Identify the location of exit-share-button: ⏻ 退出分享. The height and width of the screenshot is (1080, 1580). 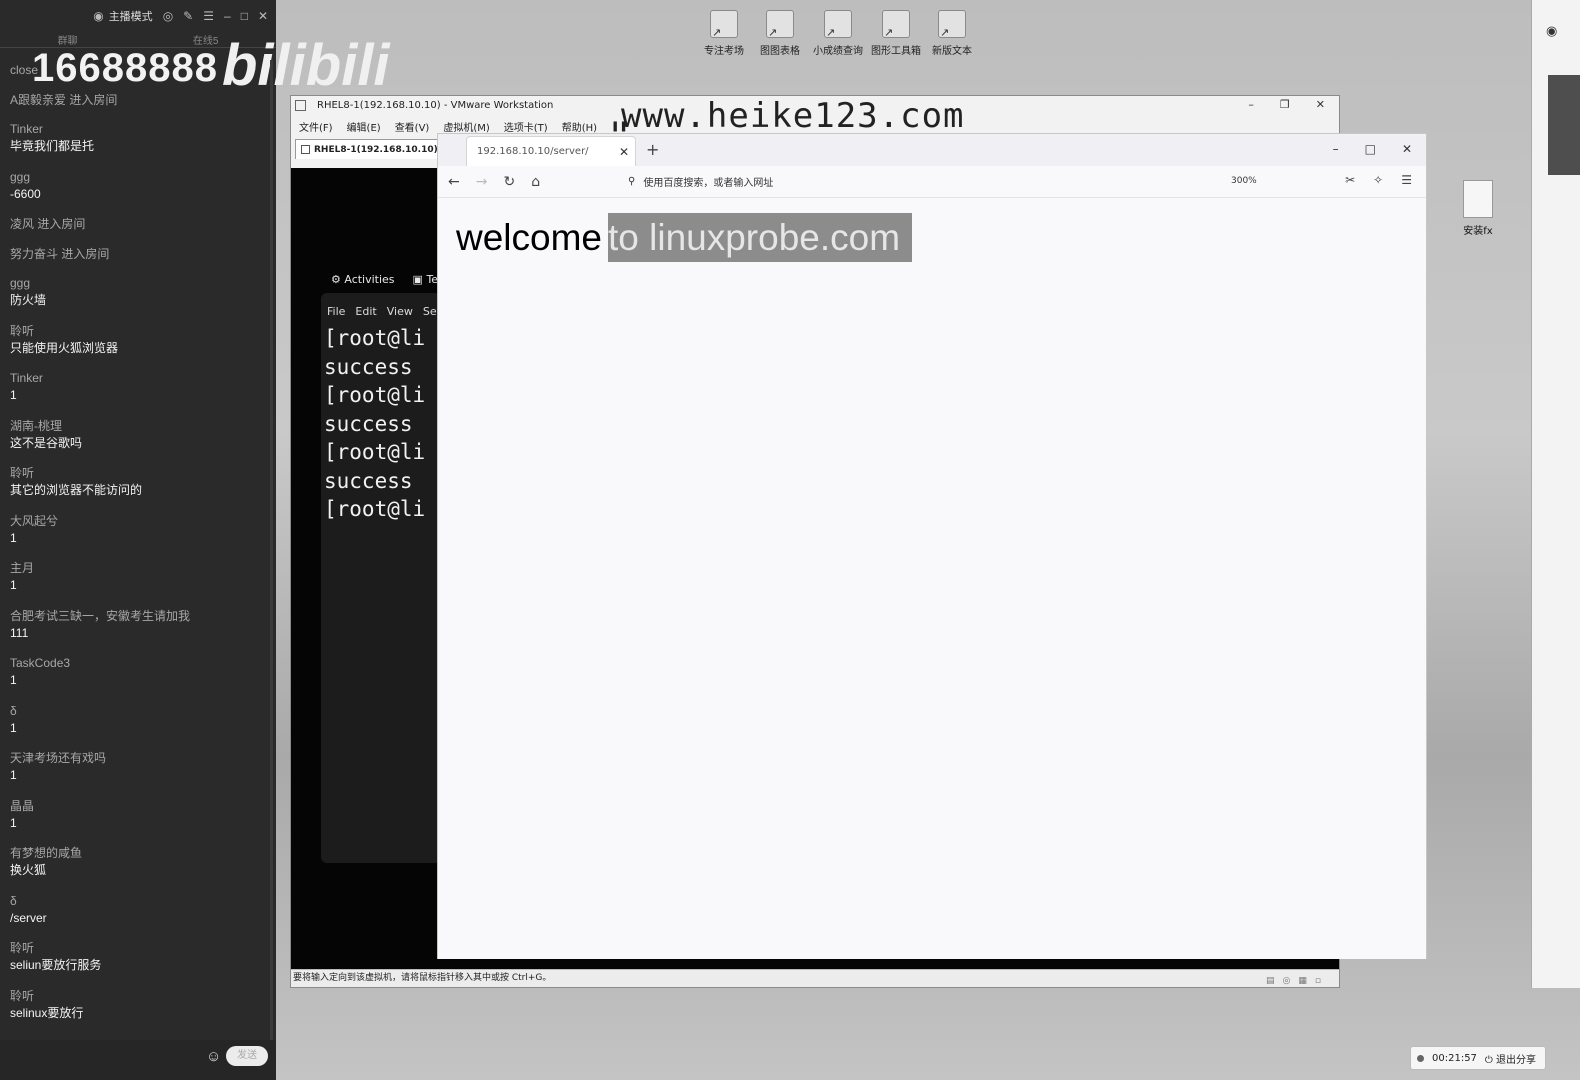
(1510, 1058).